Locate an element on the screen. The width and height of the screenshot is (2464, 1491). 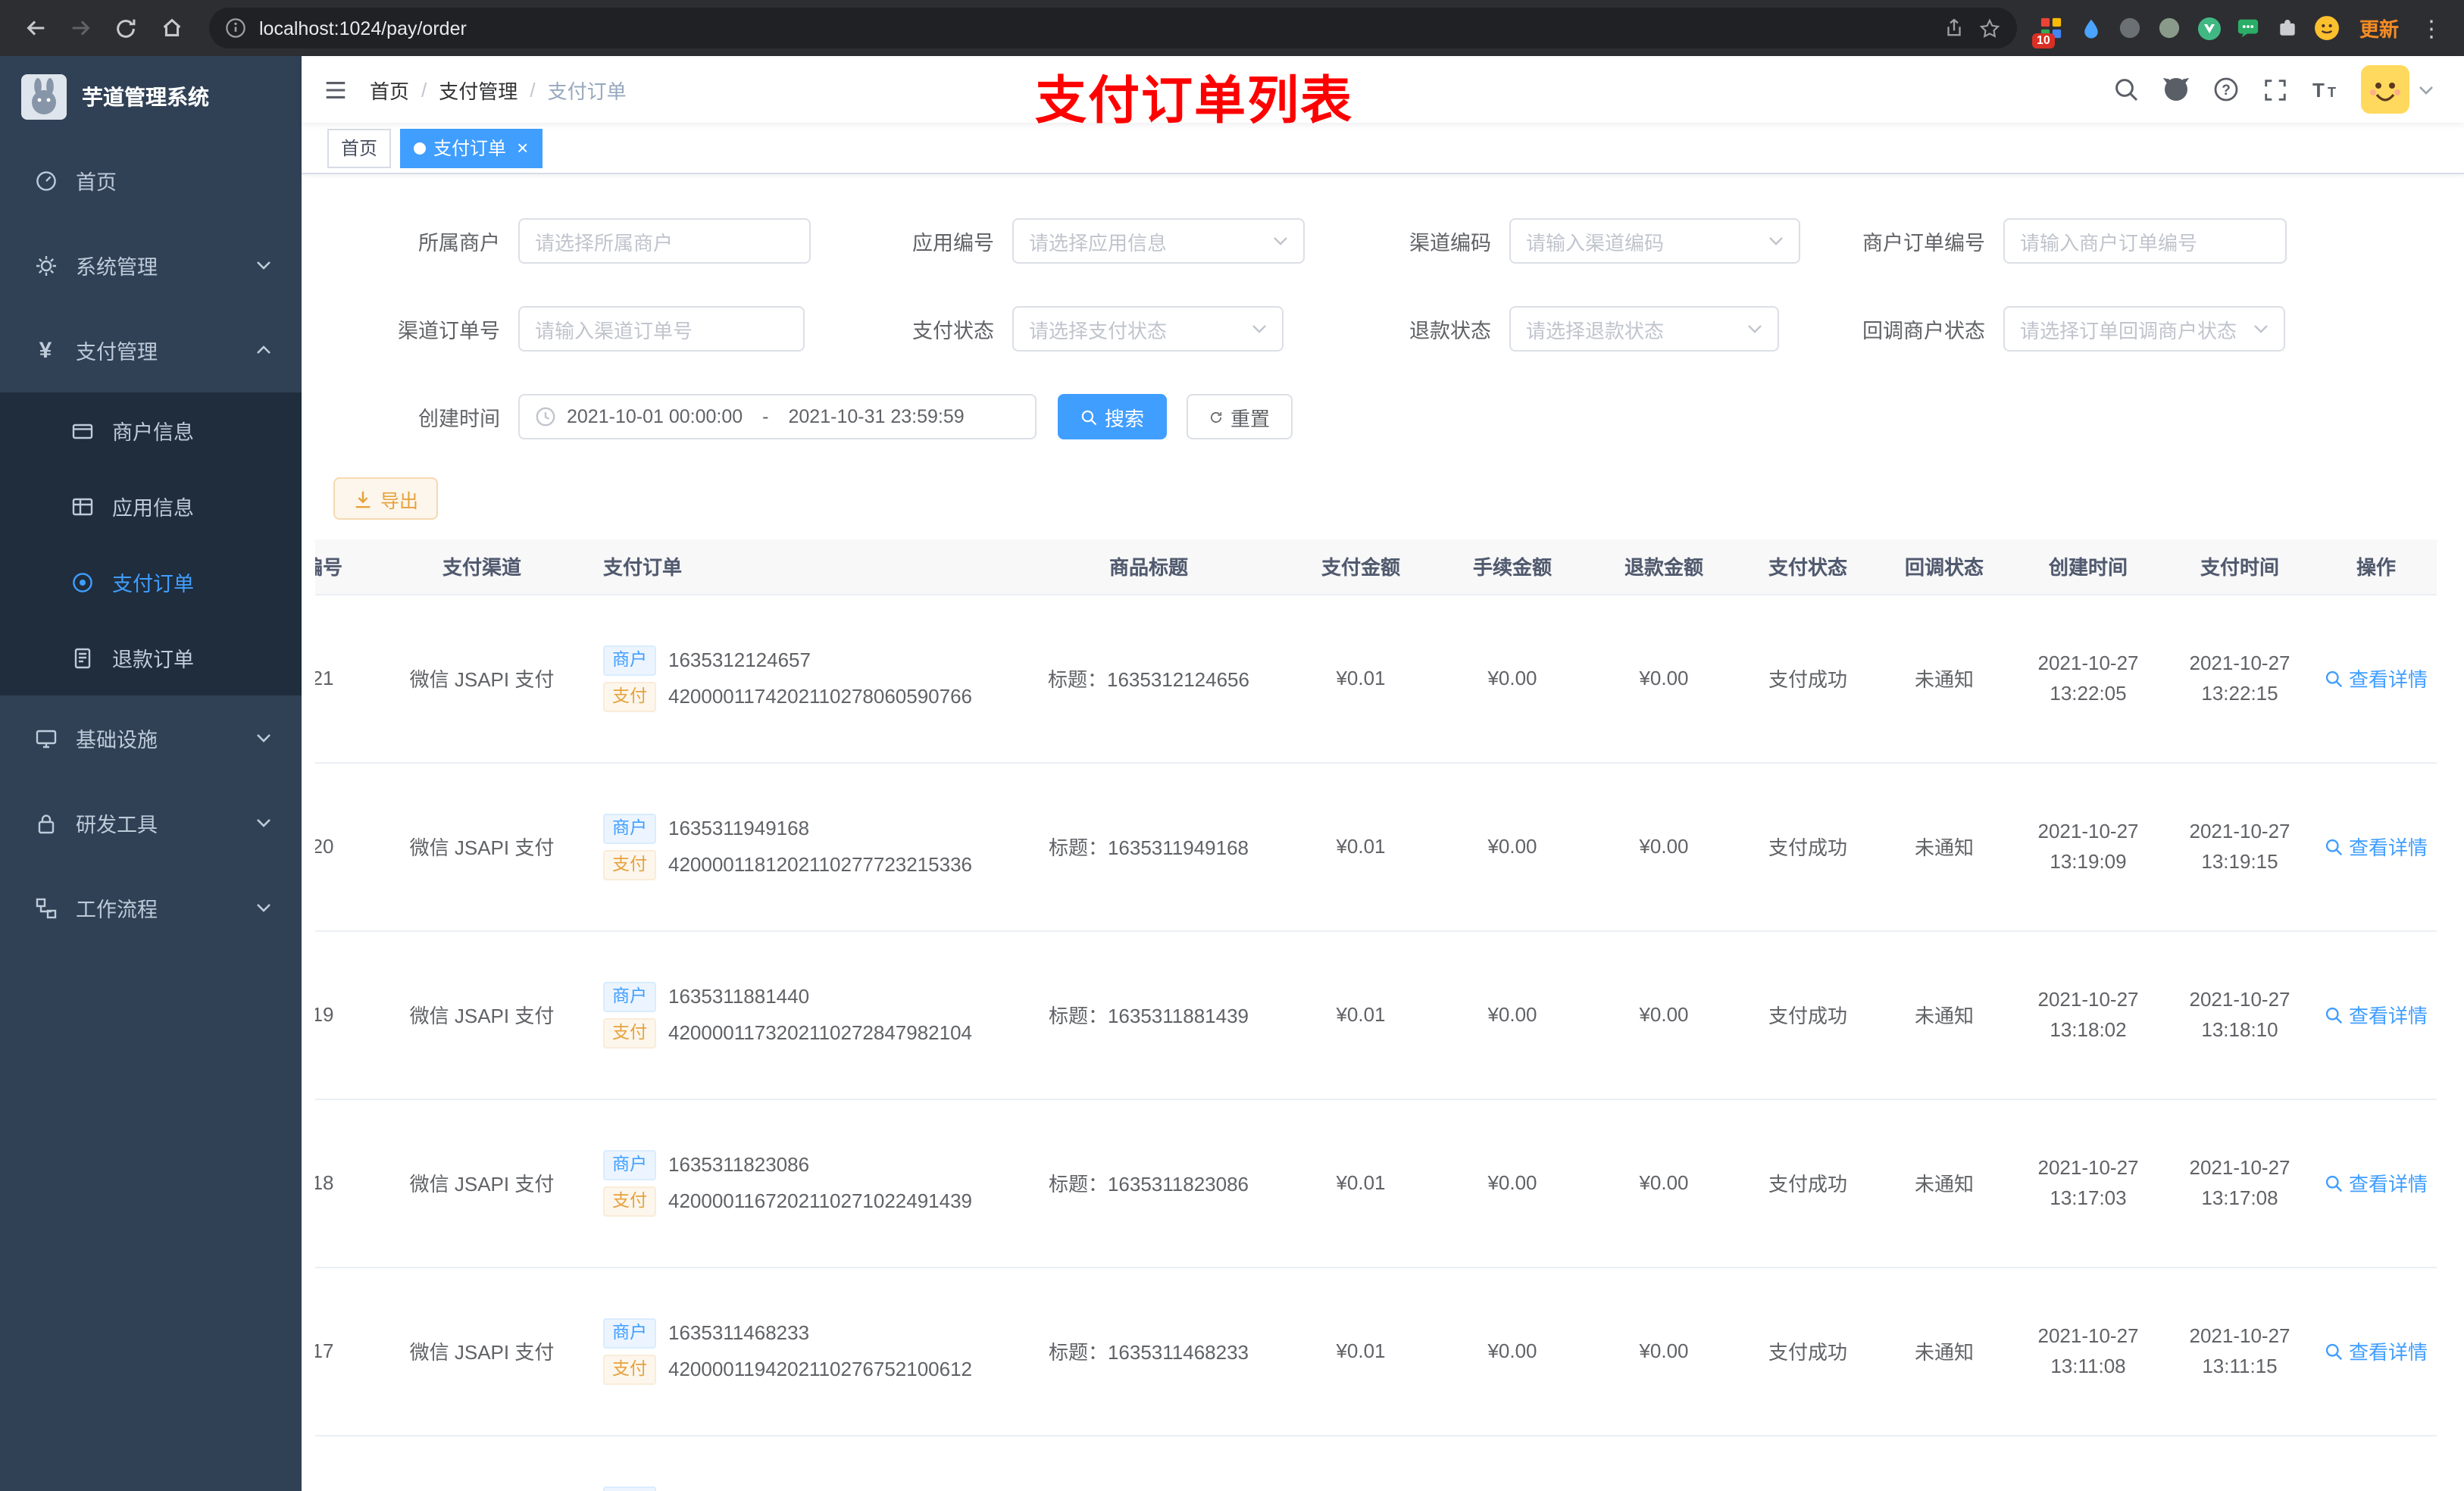
sidebar-item-refund-order: 退款订单 is located at coordinates (151, 657).